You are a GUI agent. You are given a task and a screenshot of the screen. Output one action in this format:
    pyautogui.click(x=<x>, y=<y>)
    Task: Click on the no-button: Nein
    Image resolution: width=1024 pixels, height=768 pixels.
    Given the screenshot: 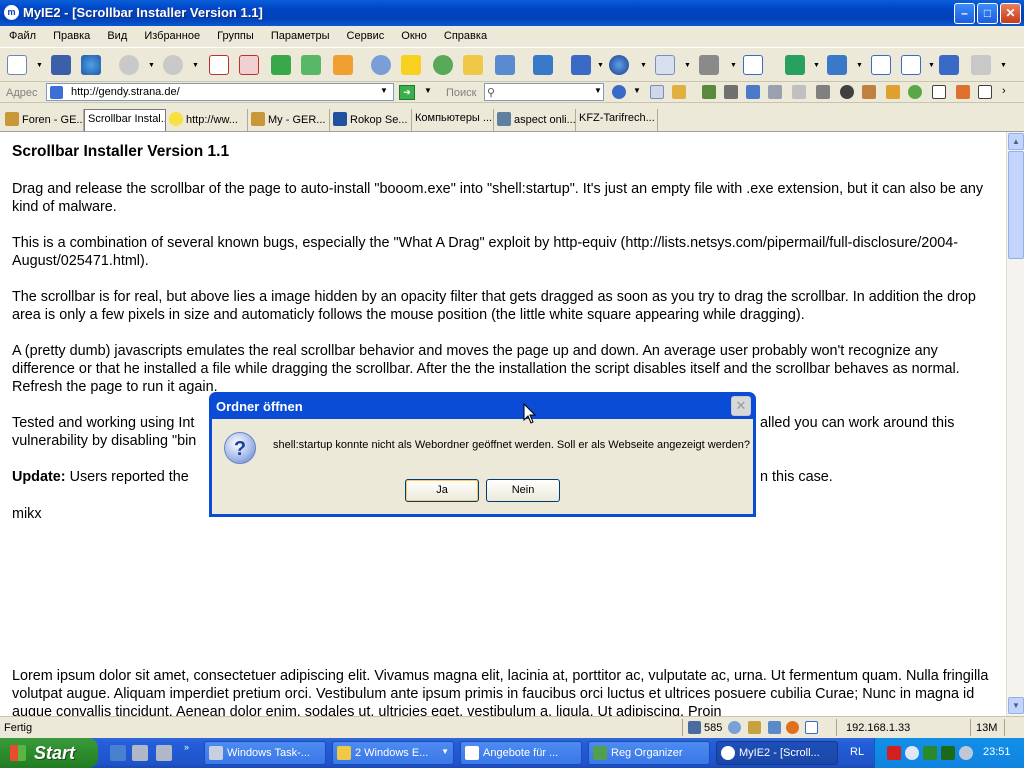 What is the action you would take?
    pyautogui.click(x=523, y=490)
    